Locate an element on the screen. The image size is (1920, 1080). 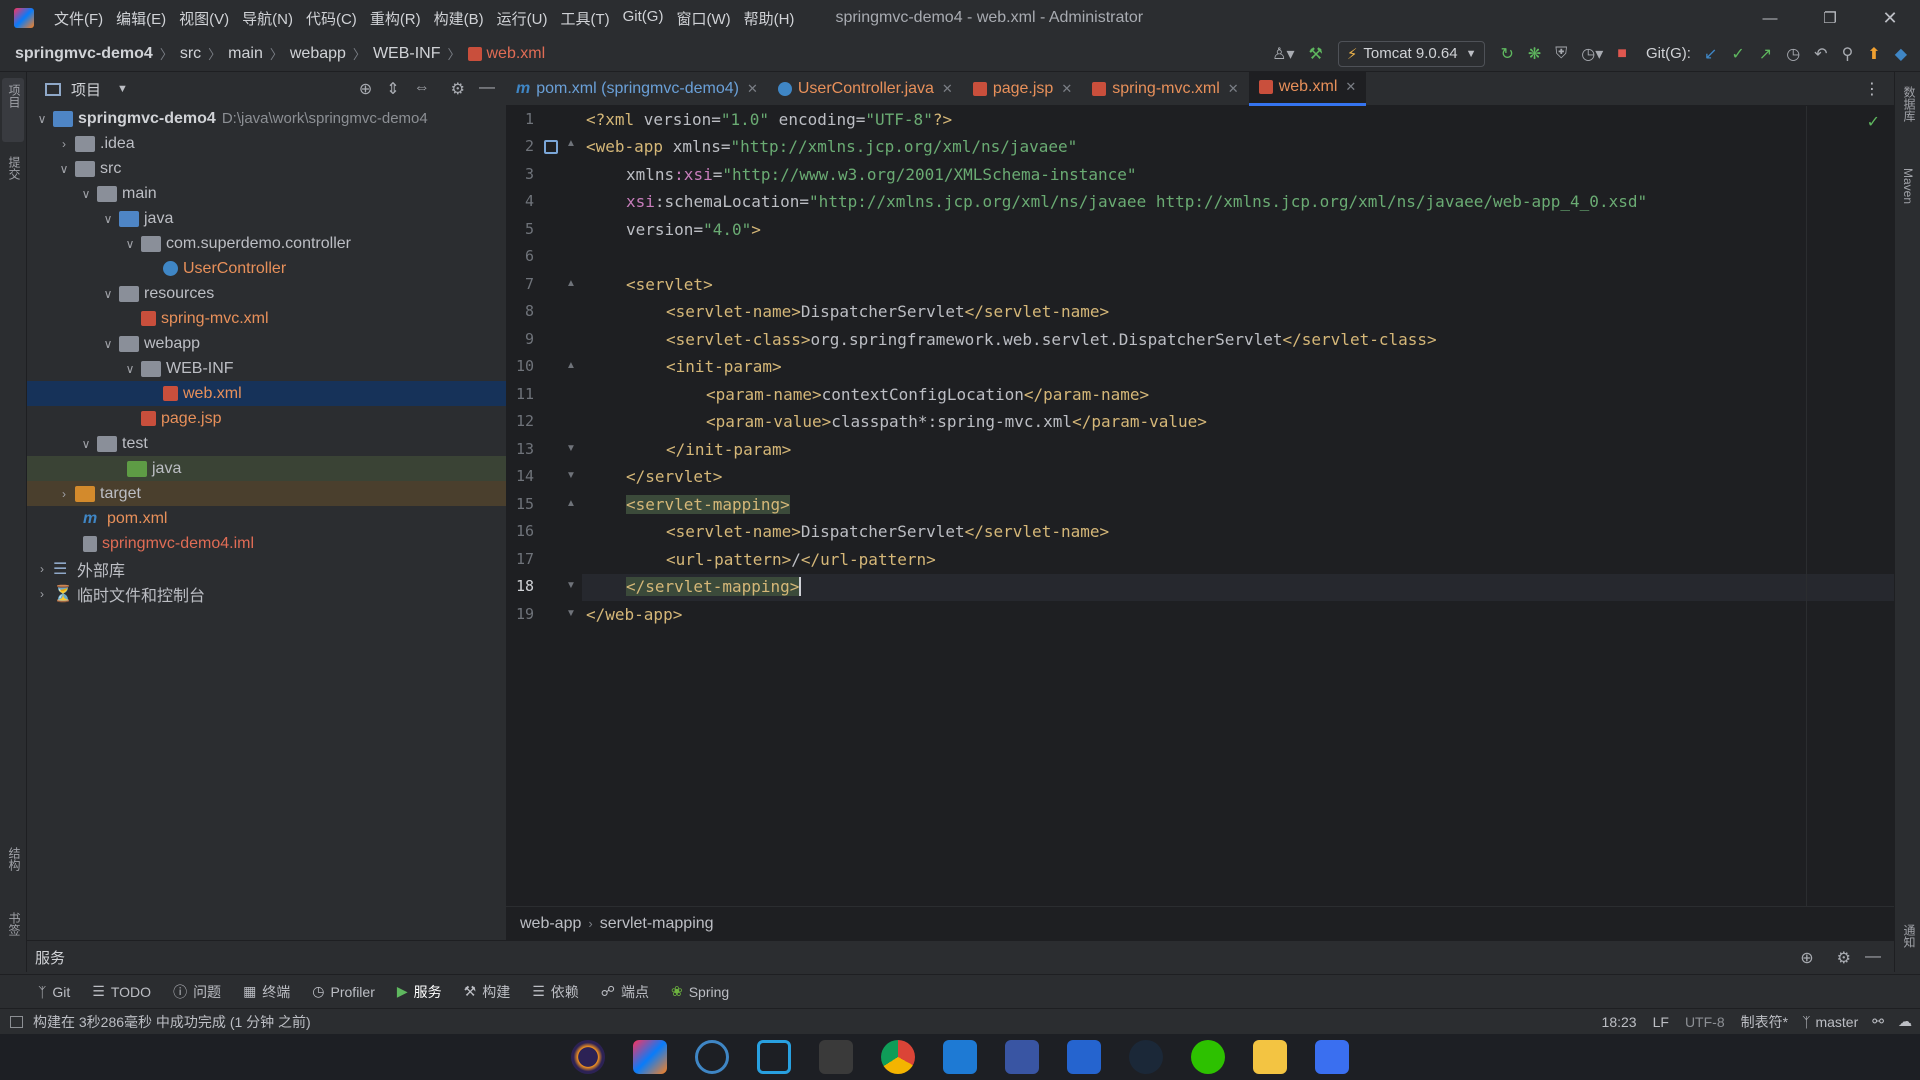
file-explorer-icon is located at coordinates (1270, 1057).